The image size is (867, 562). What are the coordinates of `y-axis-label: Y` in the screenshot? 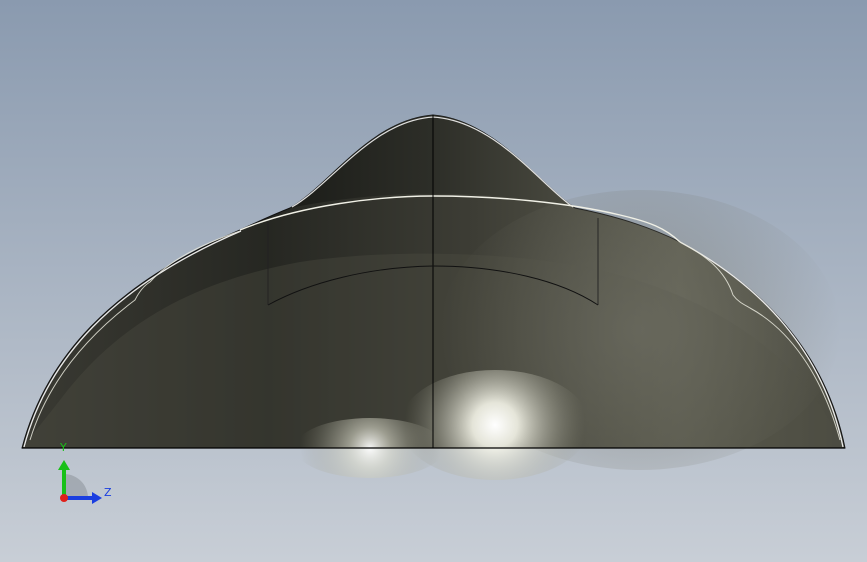 It's located at (63, 447).